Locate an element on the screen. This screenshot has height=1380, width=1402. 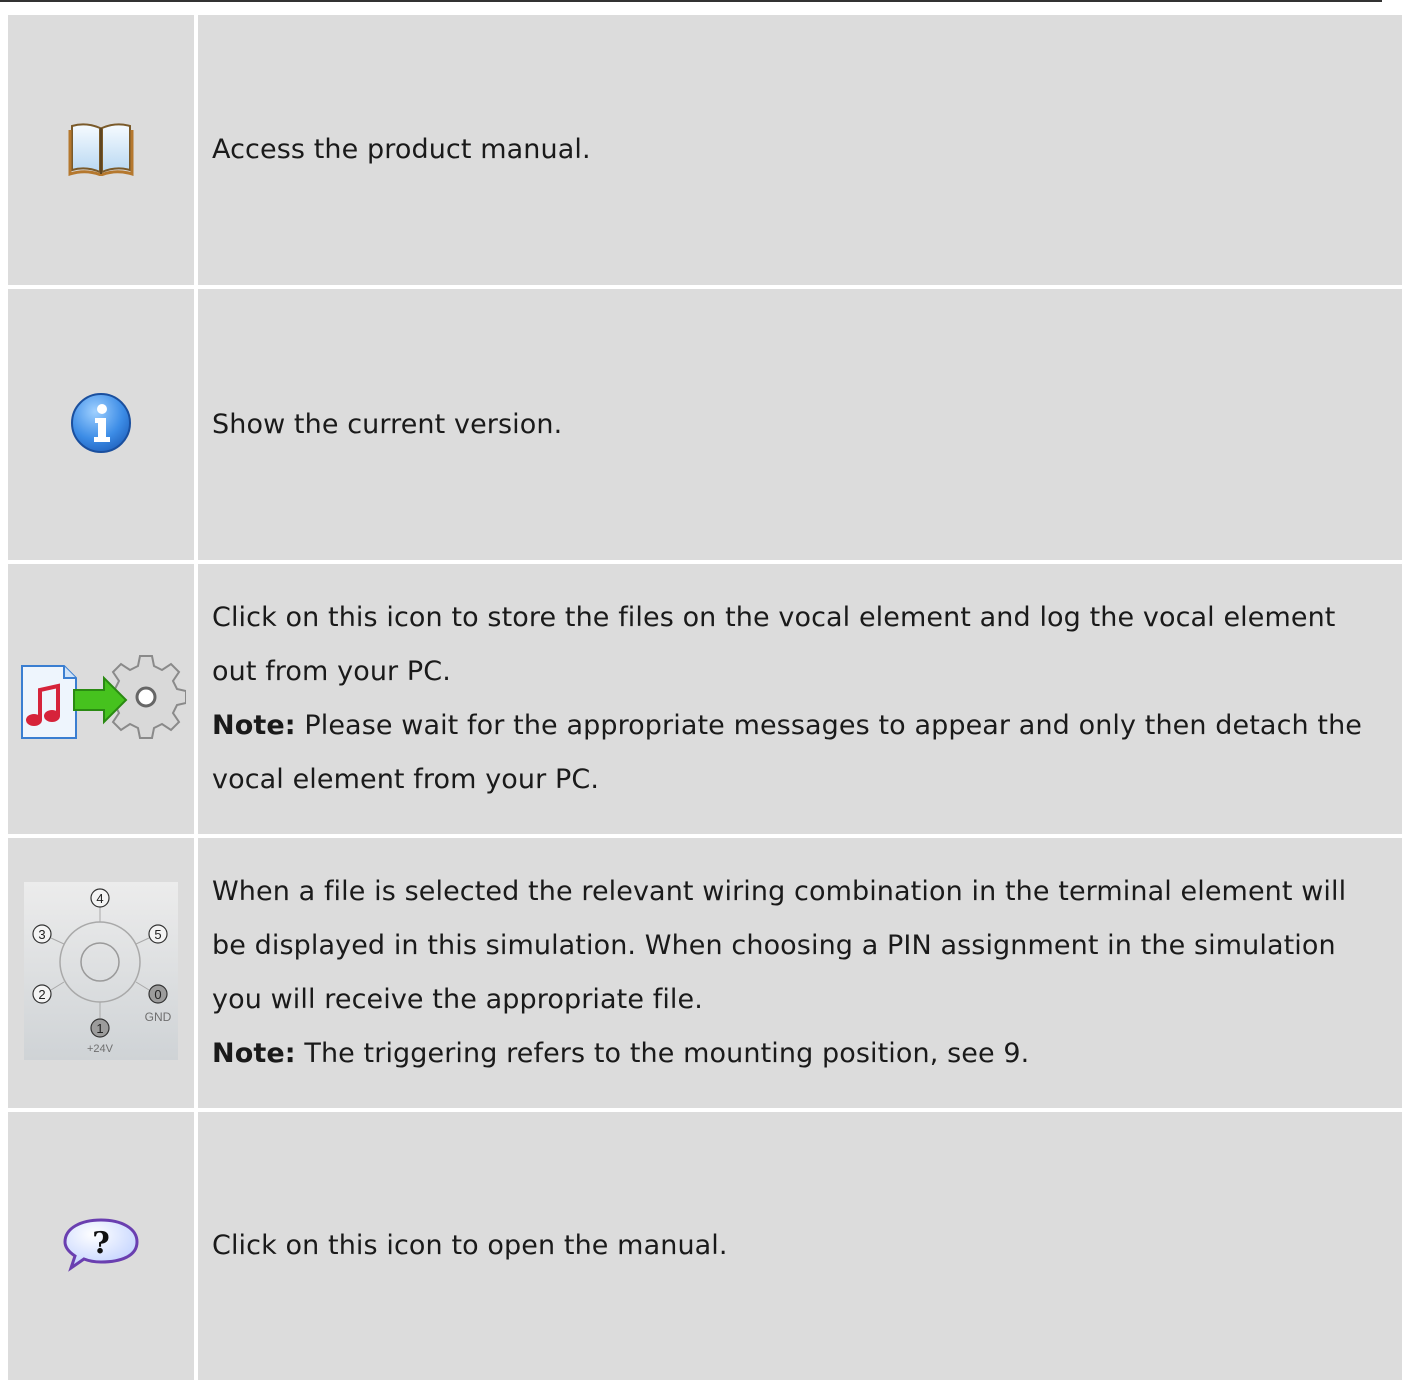
pin-1-label: 1 is located at coordinates (99, 1028).